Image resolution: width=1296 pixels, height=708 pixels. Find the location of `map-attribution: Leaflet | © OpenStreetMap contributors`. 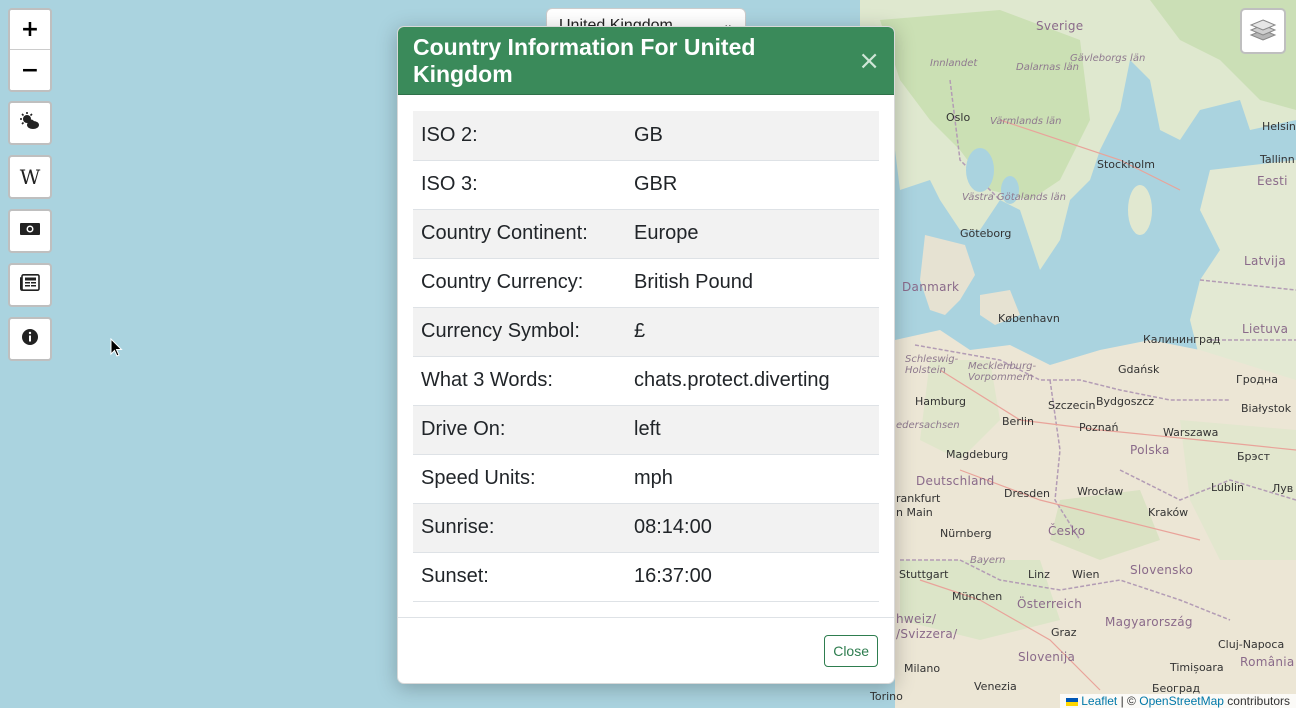

map-attribution: Leaflet | © OpenStreetMap contributors is located at coordinates (1177, 701).